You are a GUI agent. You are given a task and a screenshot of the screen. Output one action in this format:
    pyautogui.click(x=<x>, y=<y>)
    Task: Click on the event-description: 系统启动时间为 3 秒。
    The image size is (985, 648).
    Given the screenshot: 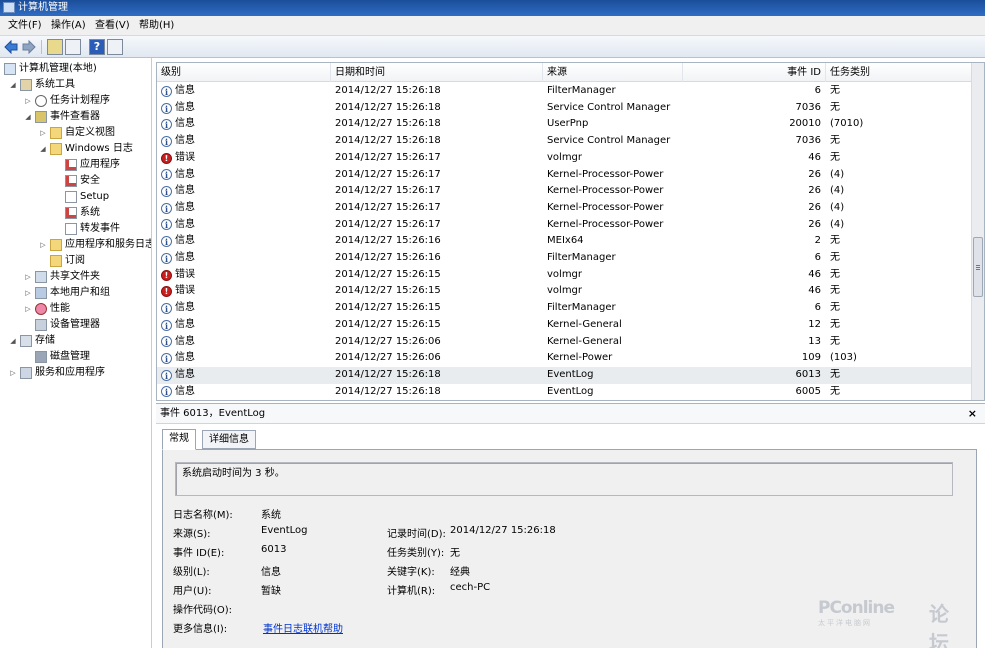 What is the action you would take?
    pyautogui.click(x=564, y=479)
    